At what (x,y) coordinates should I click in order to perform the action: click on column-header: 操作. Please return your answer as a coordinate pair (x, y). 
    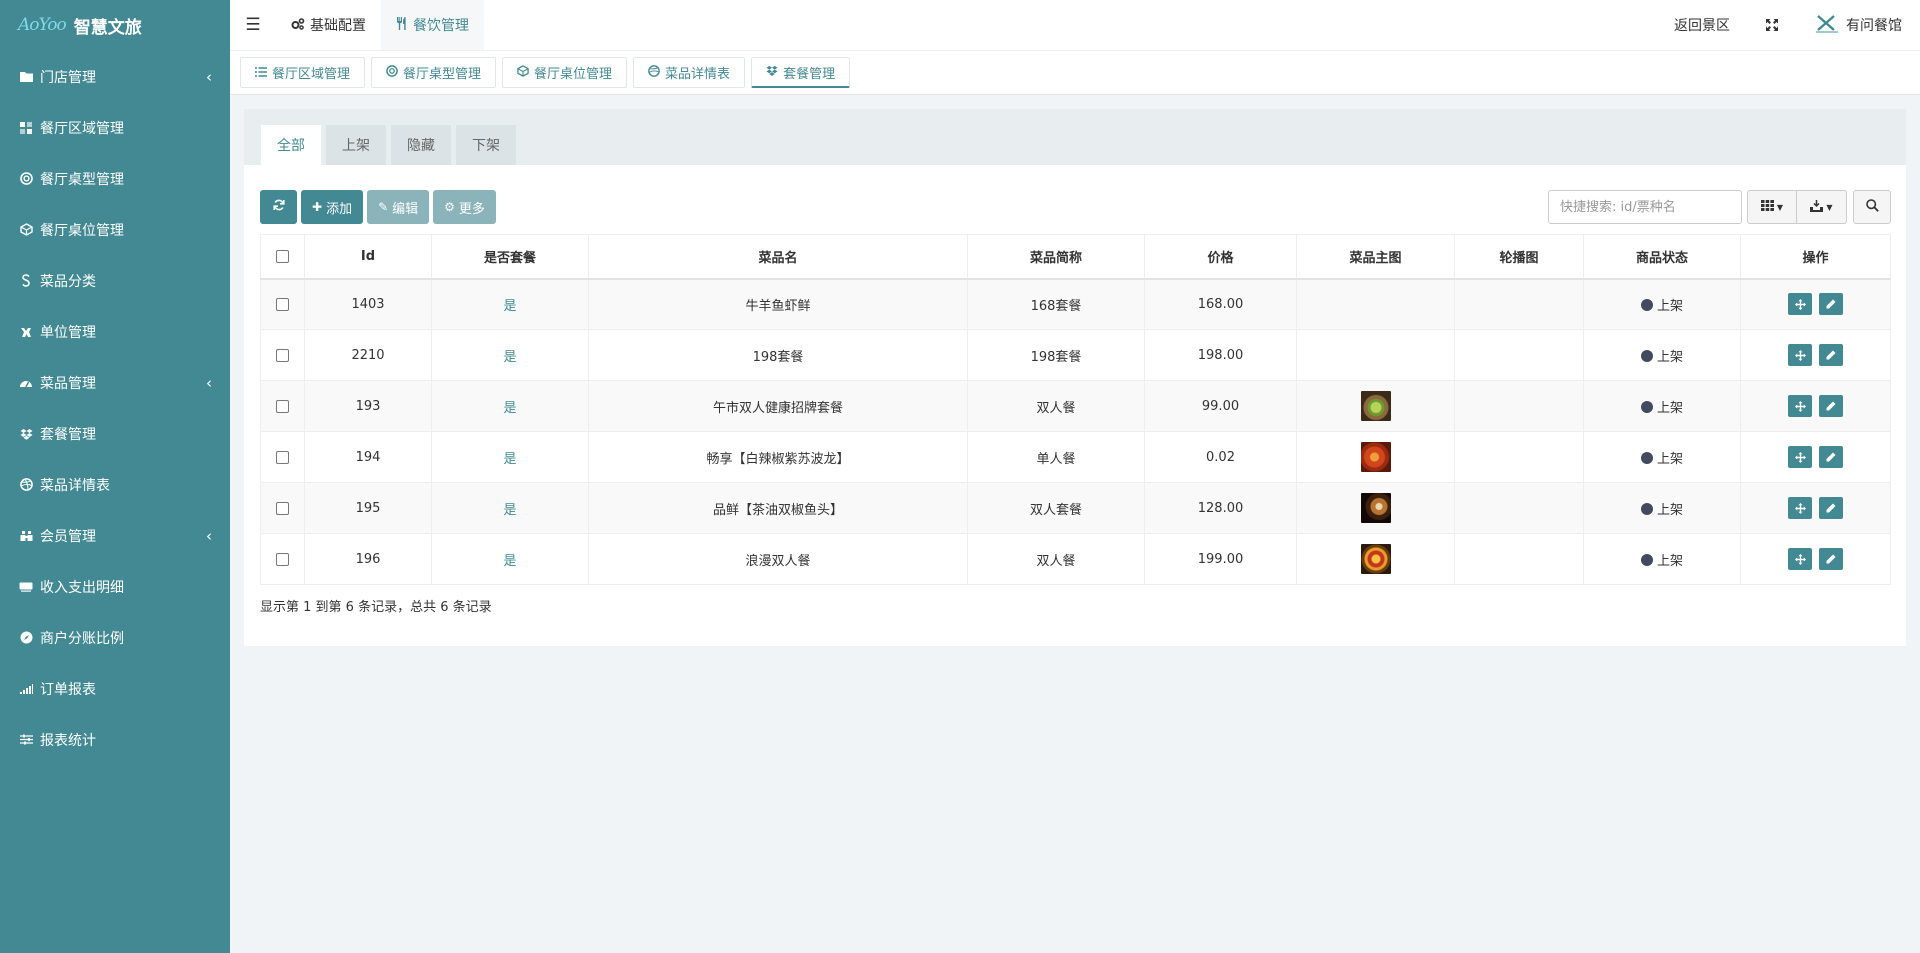
    Looking at the image, I should click on (1815, 257).